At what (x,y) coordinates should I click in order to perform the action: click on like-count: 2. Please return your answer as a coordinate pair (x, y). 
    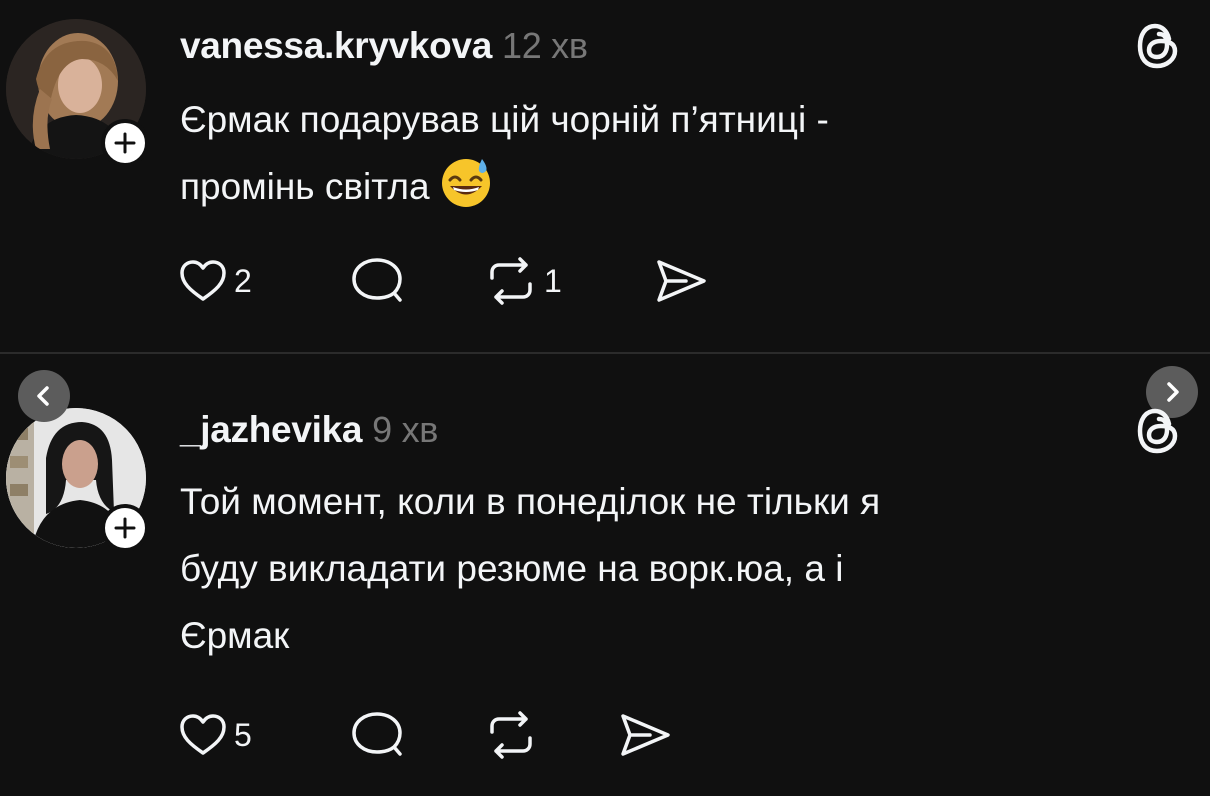
    Looking at the image, I should click on (243, 280).